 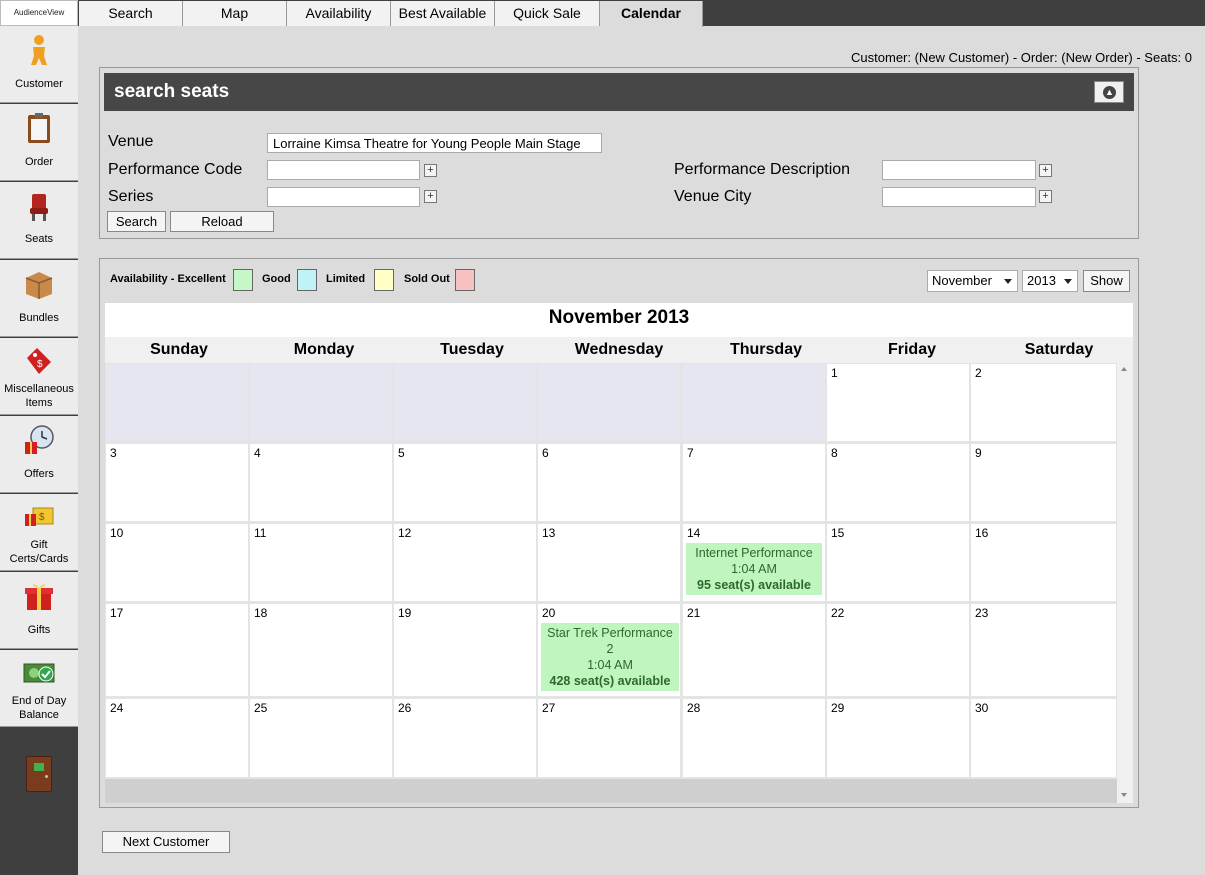 I want to click on collapse-button: ▲, so click(x=1109, y=92).